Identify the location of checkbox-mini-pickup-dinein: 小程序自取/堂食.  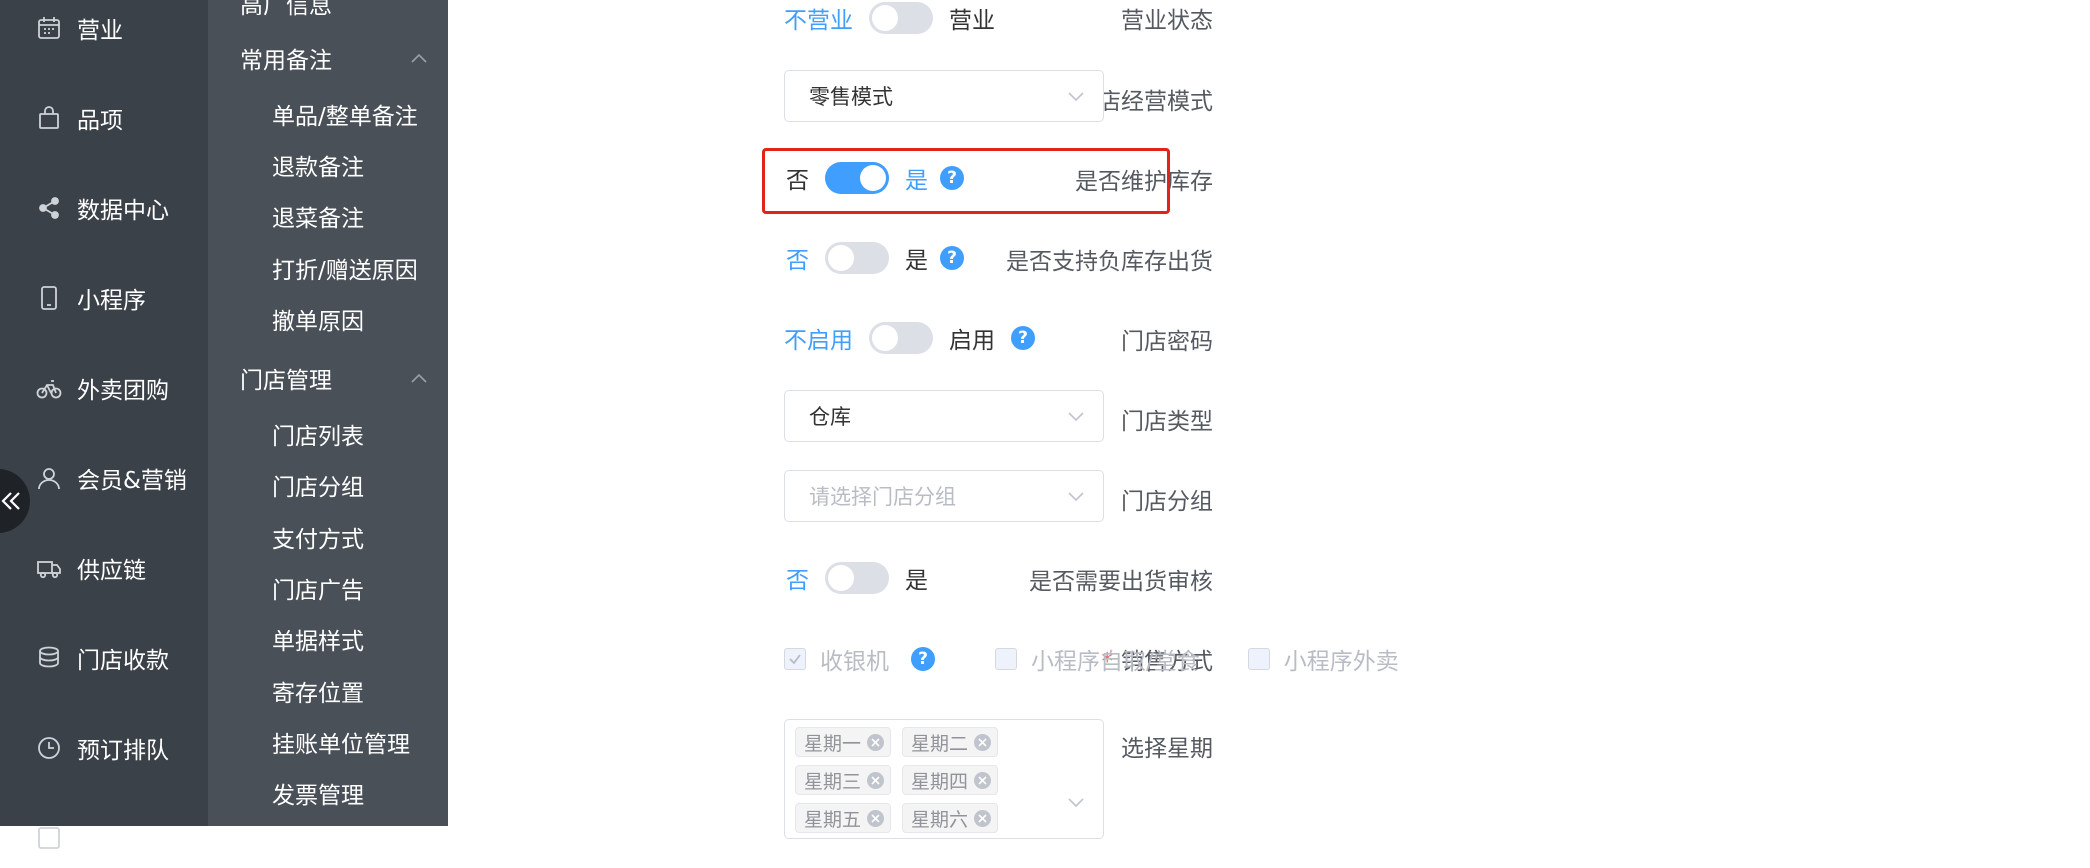
(1097, 659).